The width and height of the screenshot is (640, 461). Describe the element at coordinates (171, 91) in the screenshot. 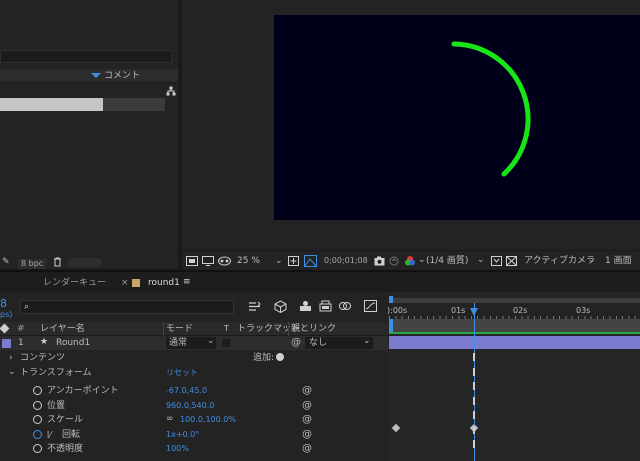

I see `flowchart-icon` at that location.